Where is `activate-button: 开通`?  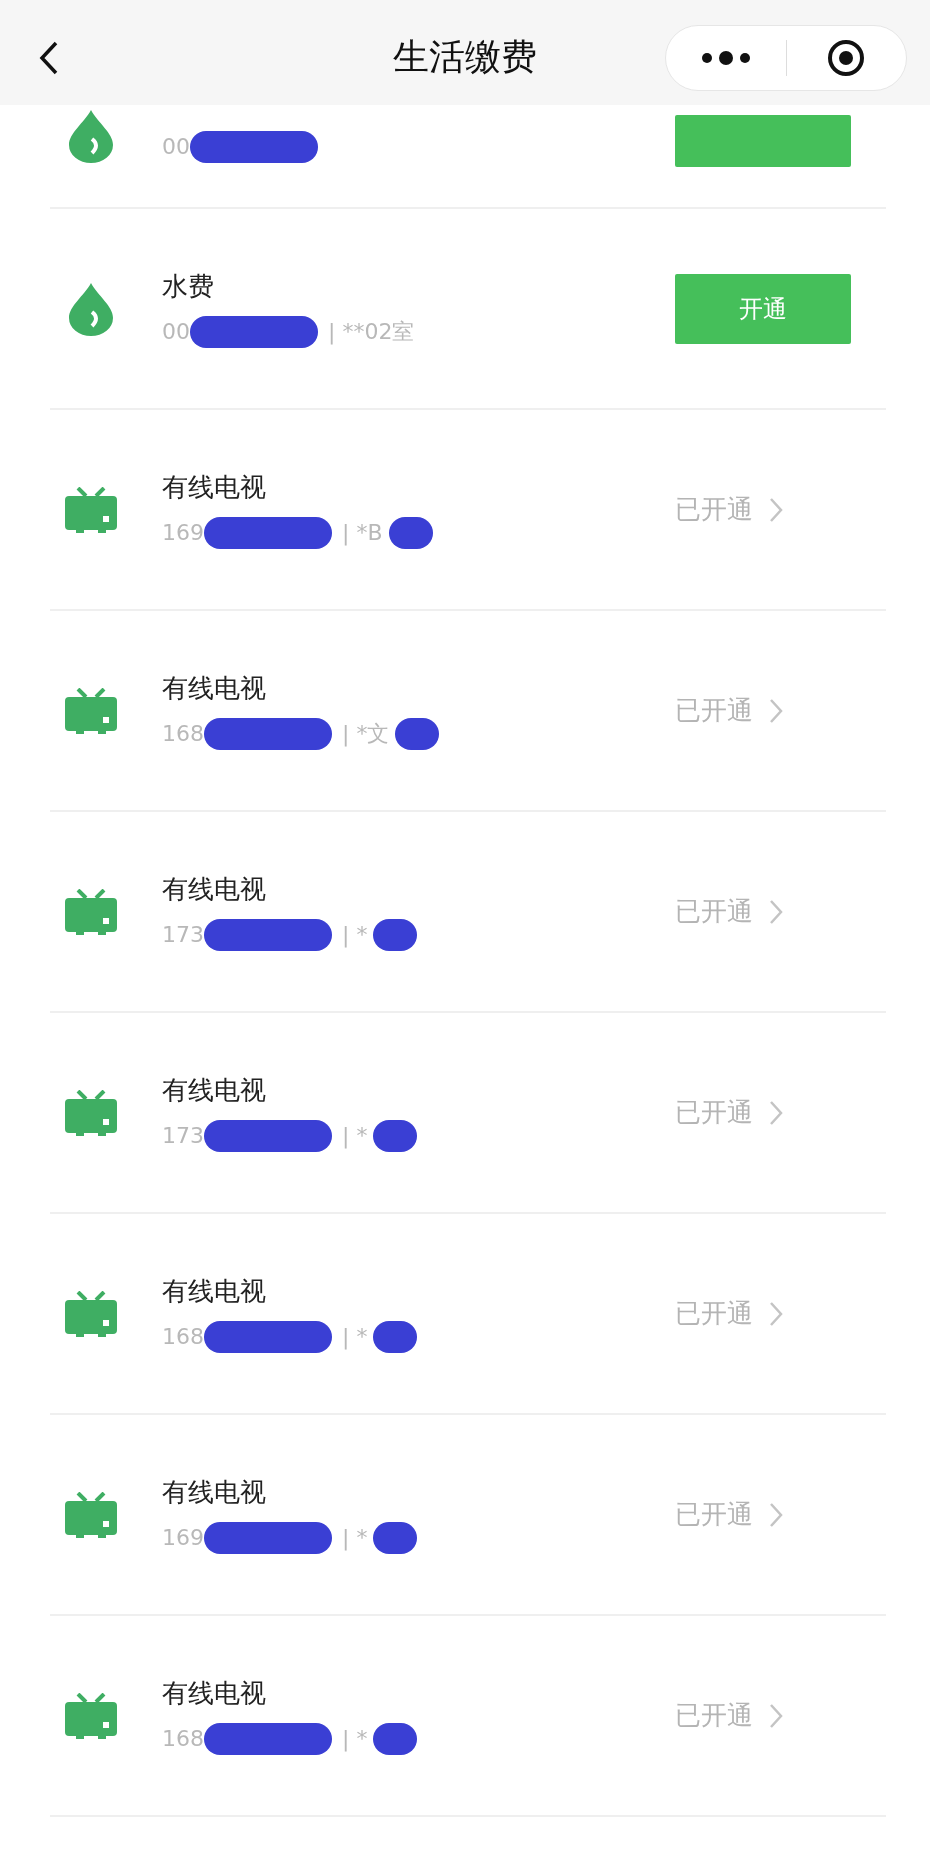
activate-button: 开通 is located at coordinates (763, 308).